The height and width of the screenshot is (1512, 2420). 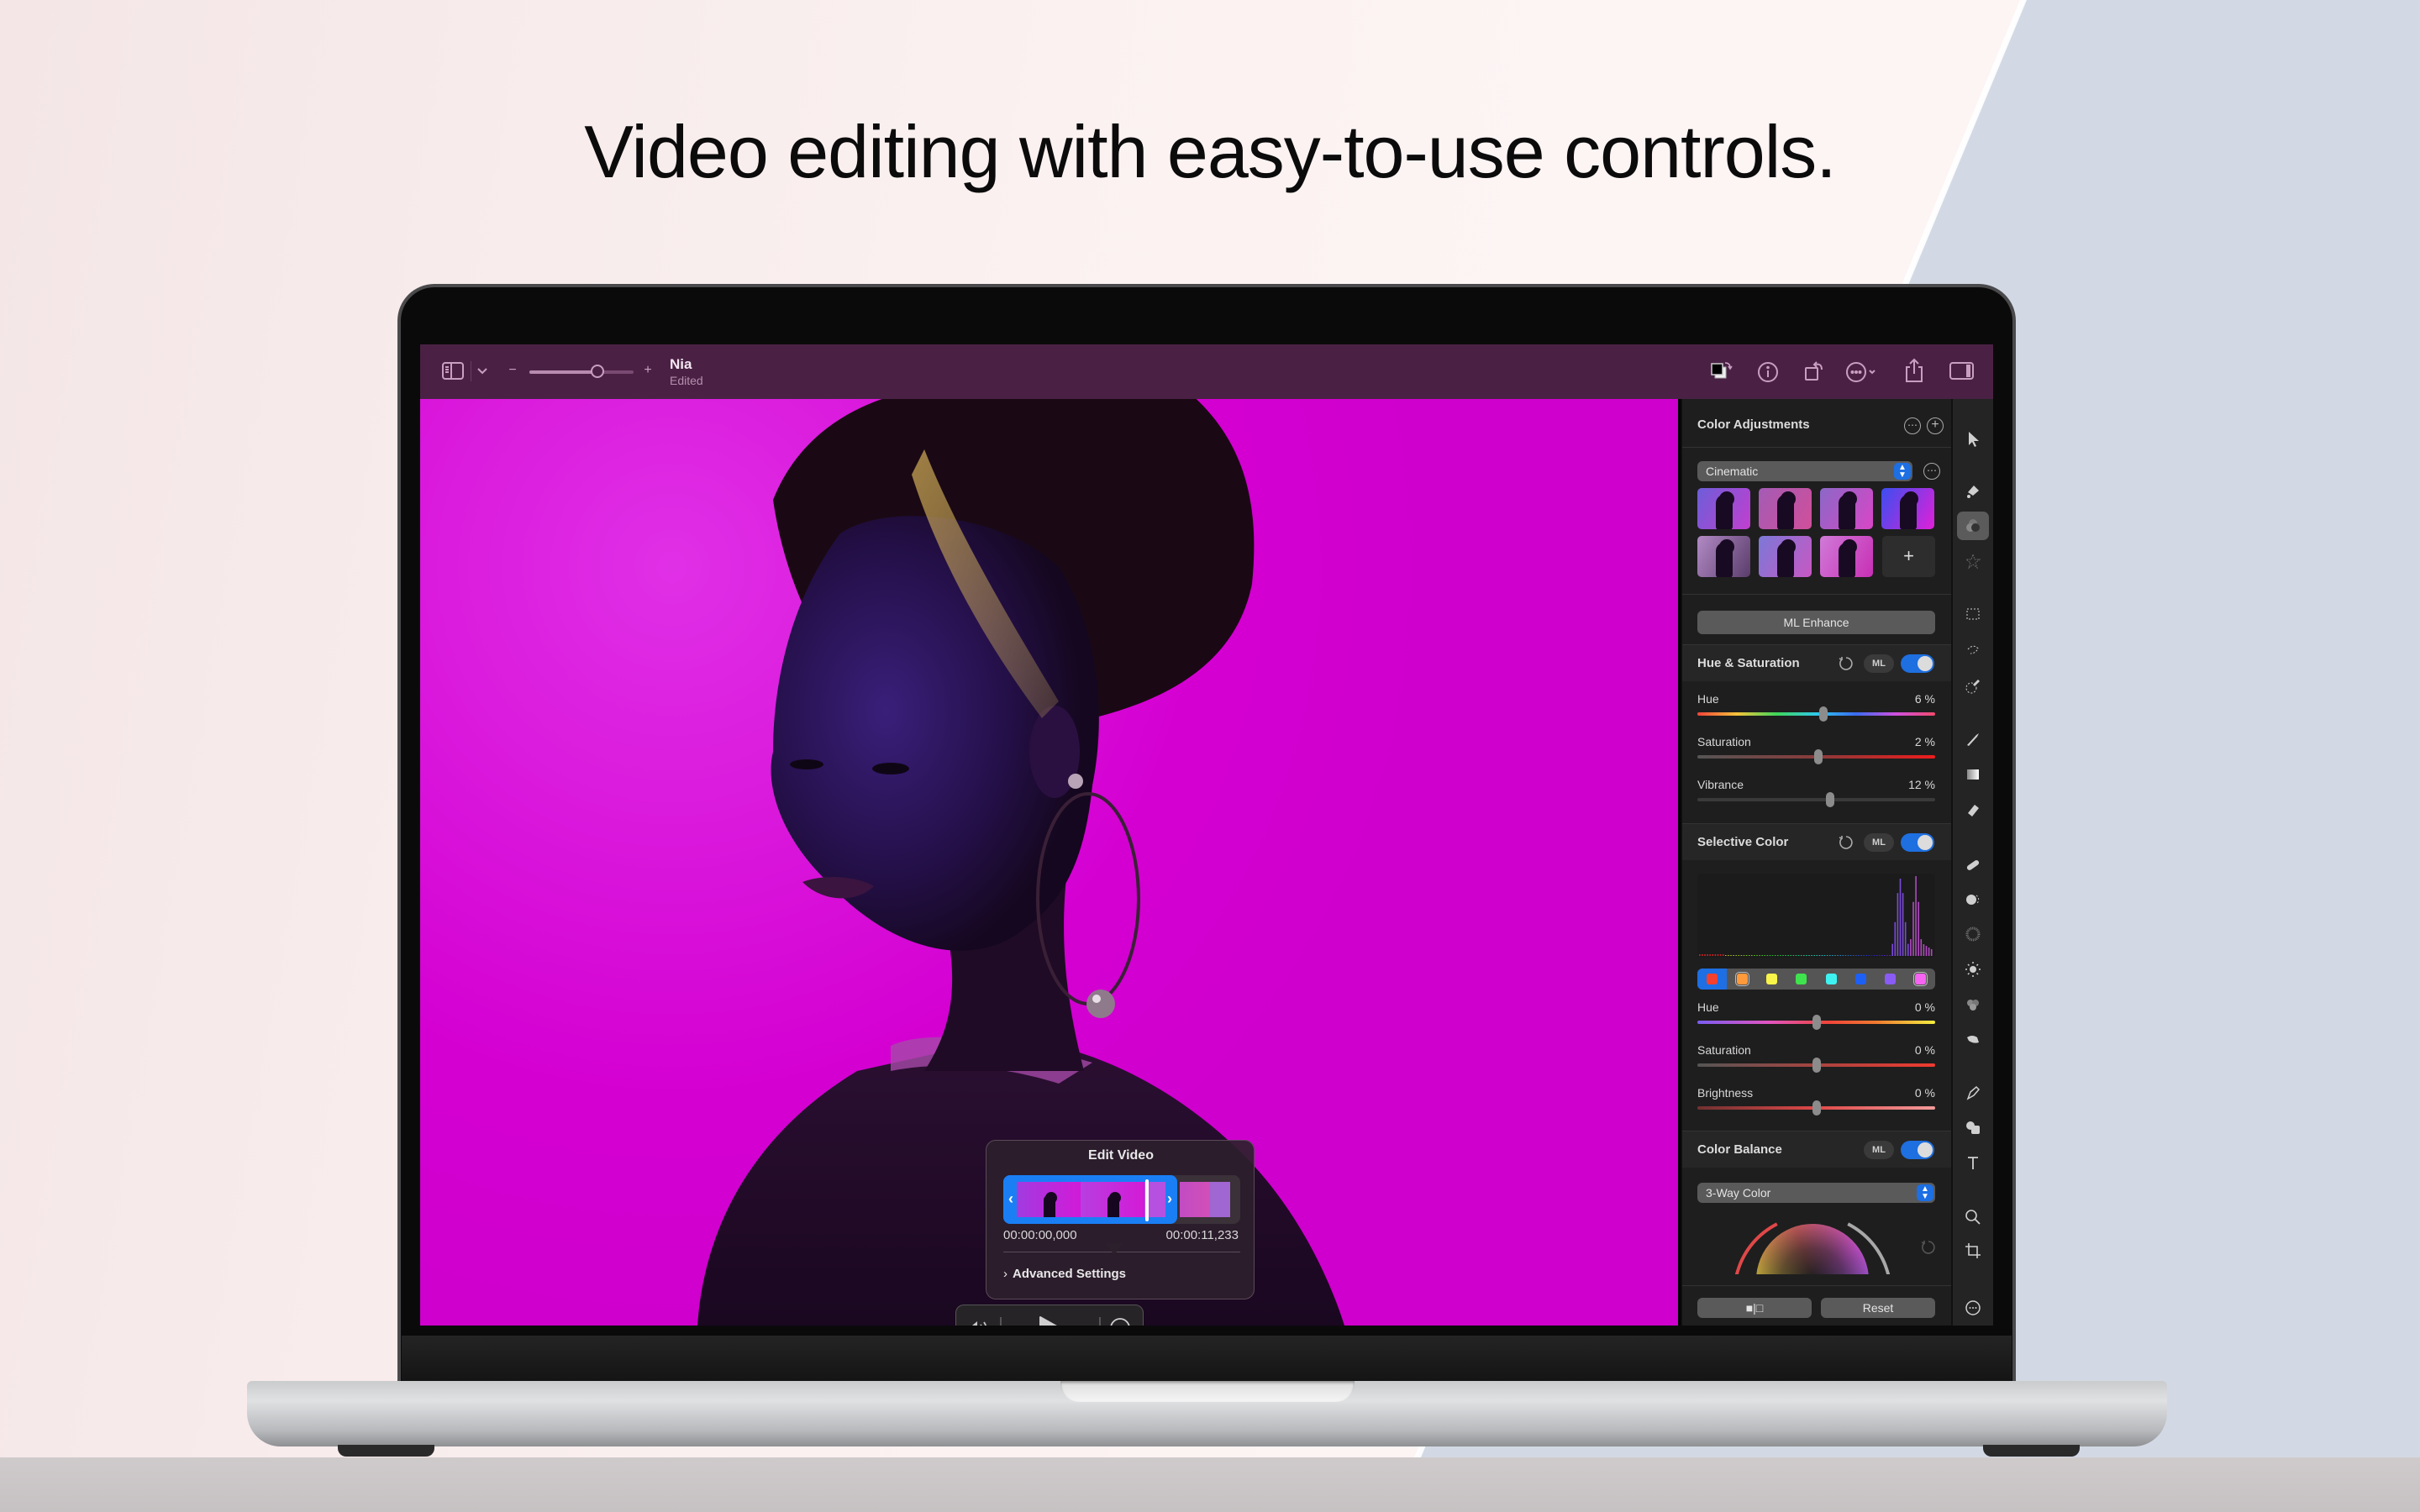 I want to click on pen-icon, so click(x=1973, y=1093).